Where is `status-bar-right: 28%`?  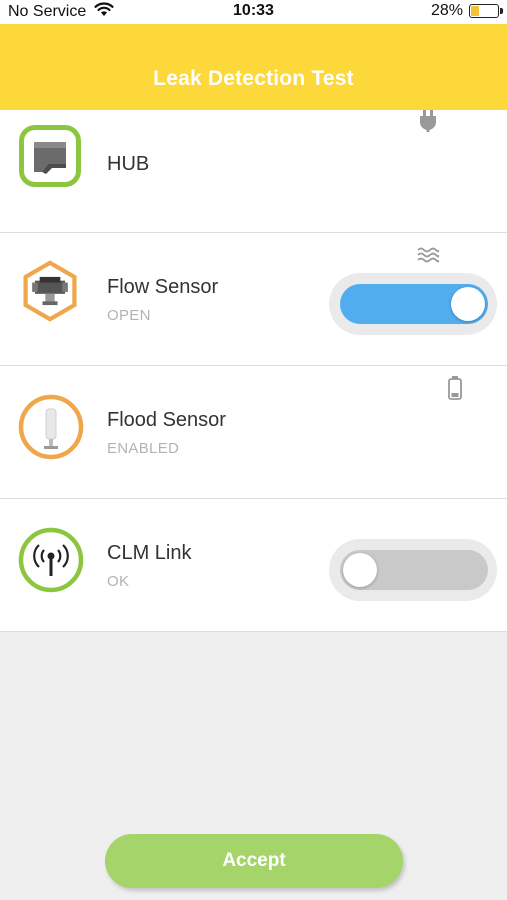 status-bar-right: 28% is located at coordinates (466, 11).